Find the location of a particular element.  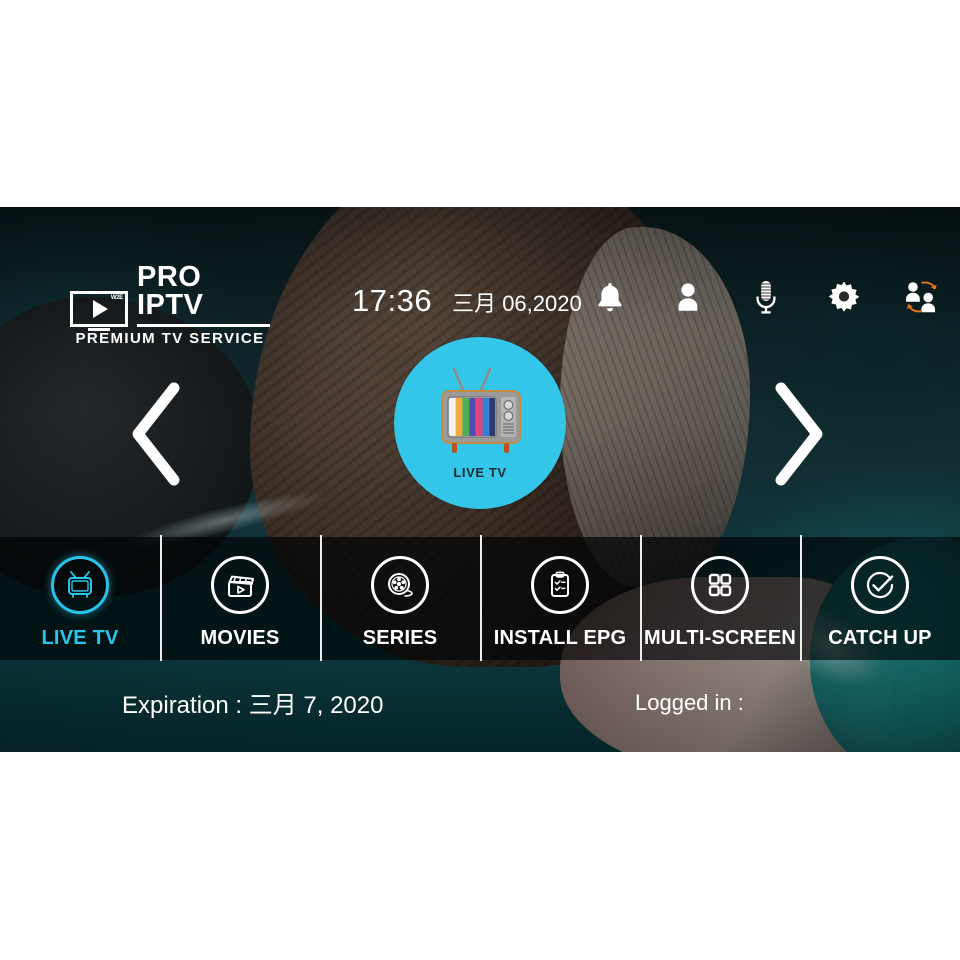

hero-tile-label: LIVE TV is located at coordinates (480, 472).